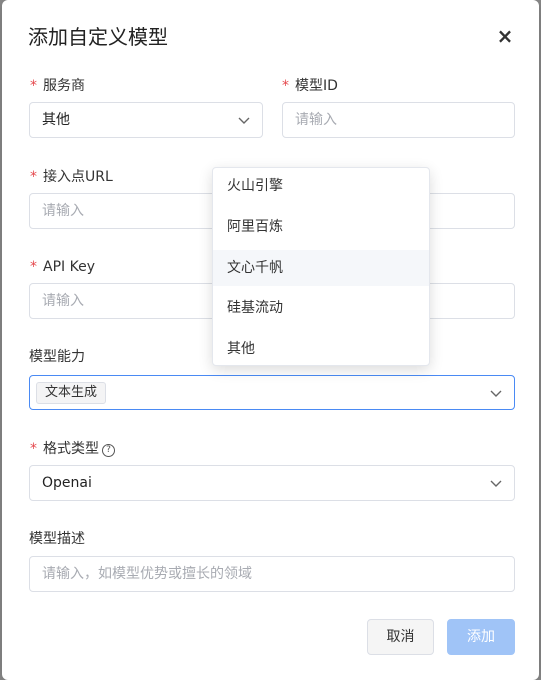 The height and width of the screenshot is (680, 541). Describe the element at coordinates (71, 177) in the screenshot. I see `endpoint-url-label: * 接入点URL` at that location.